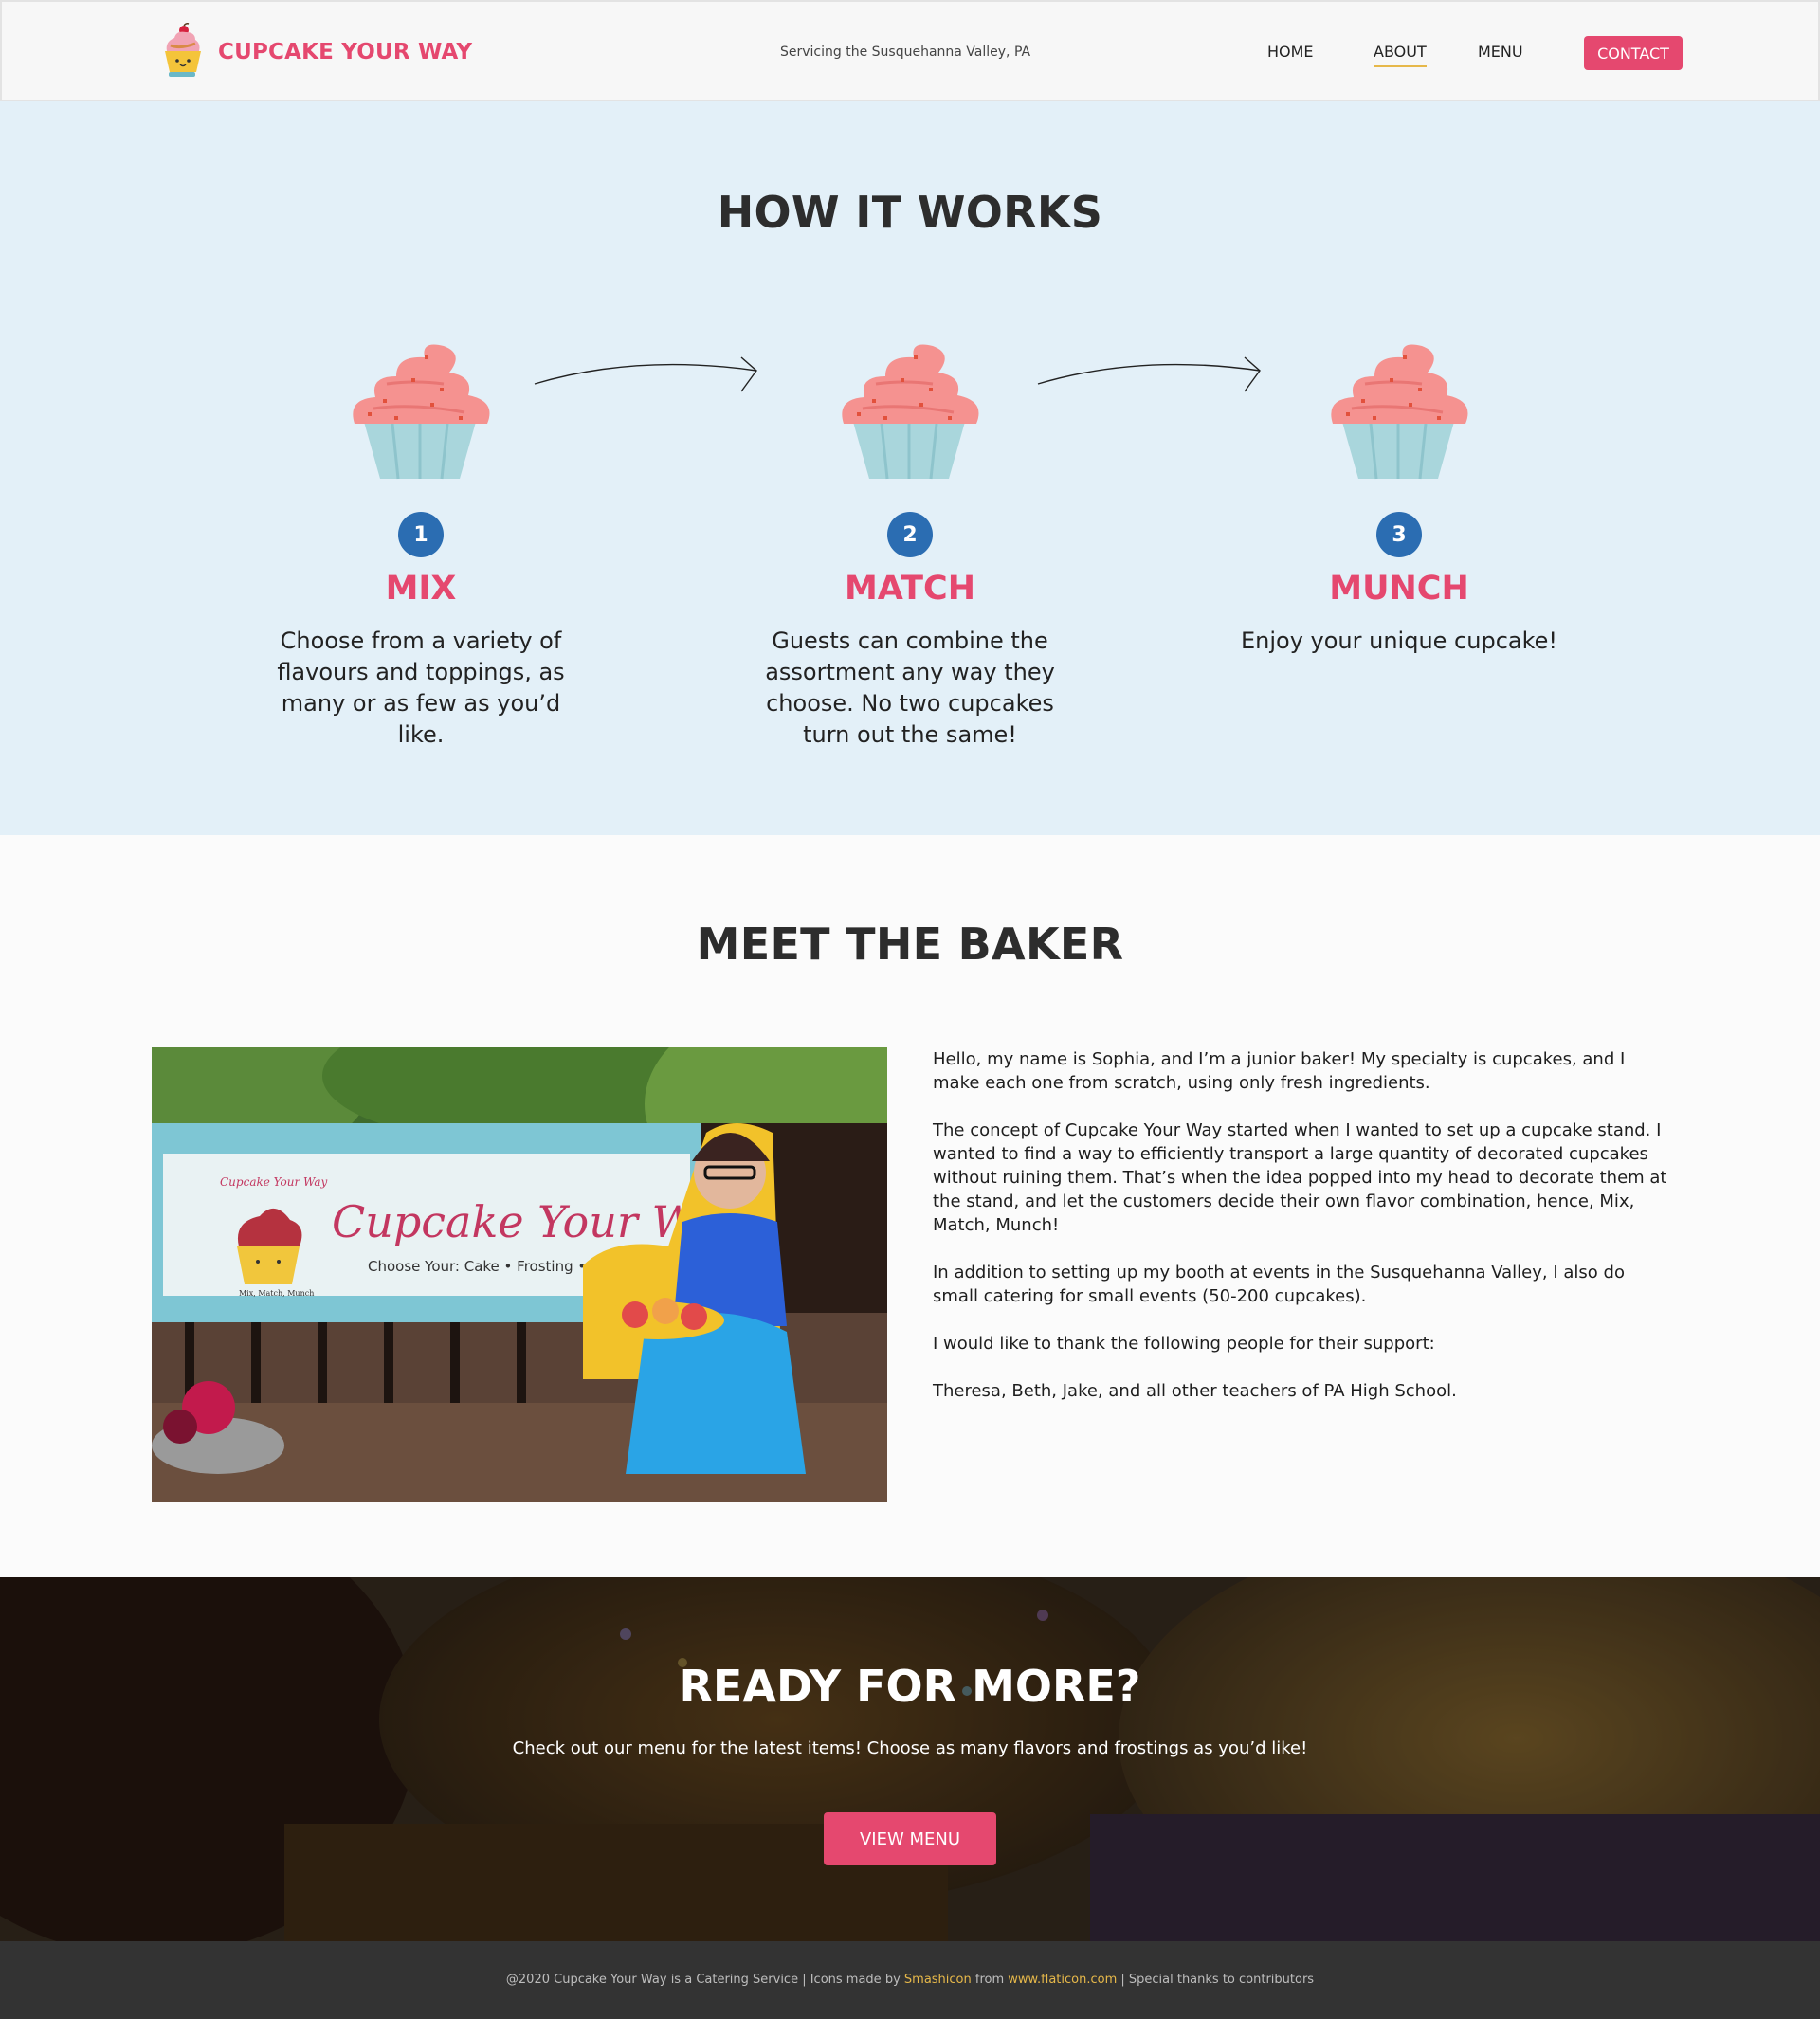 This screenshot has width=1820, height=2019. I want to click on header-tagline: Servicing the Susquehanna Valley, PA, so click(905, 52).